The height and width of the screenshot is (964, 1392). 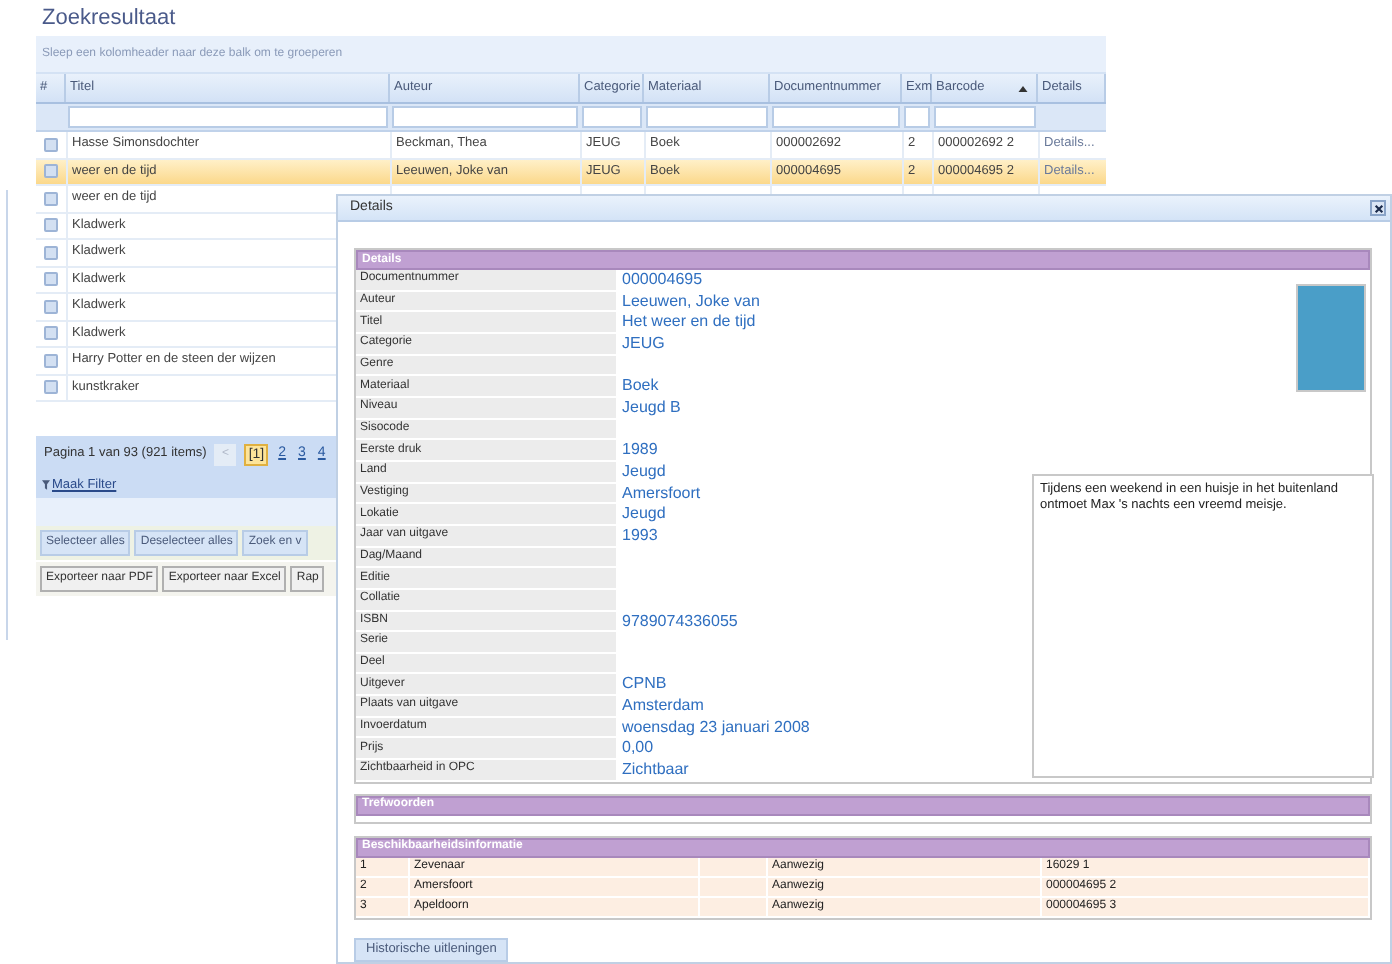 I want to click on field-value: Zichtbaar, so click(x=654, y=770).